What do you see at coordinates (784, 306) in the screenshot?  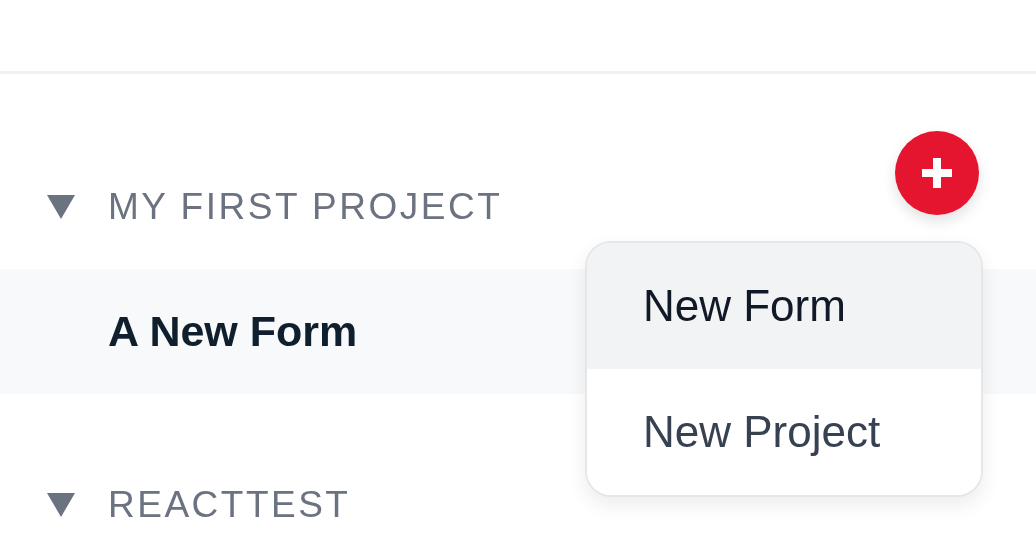 I see `menu-item: New Form` at bounding box center [784, 306].